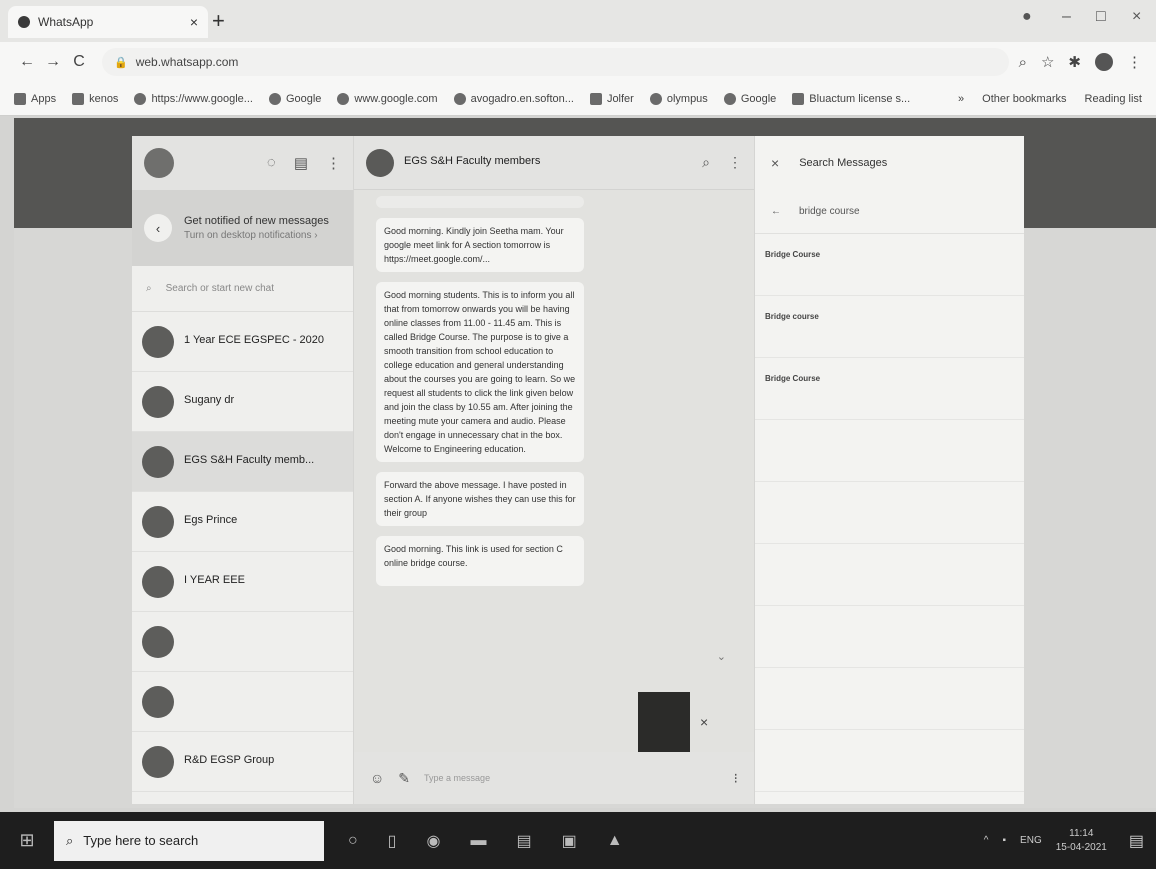  Describe the element at coordinates (404, 778) in the screenshot. I see `attach-icon: ✎` at that location.